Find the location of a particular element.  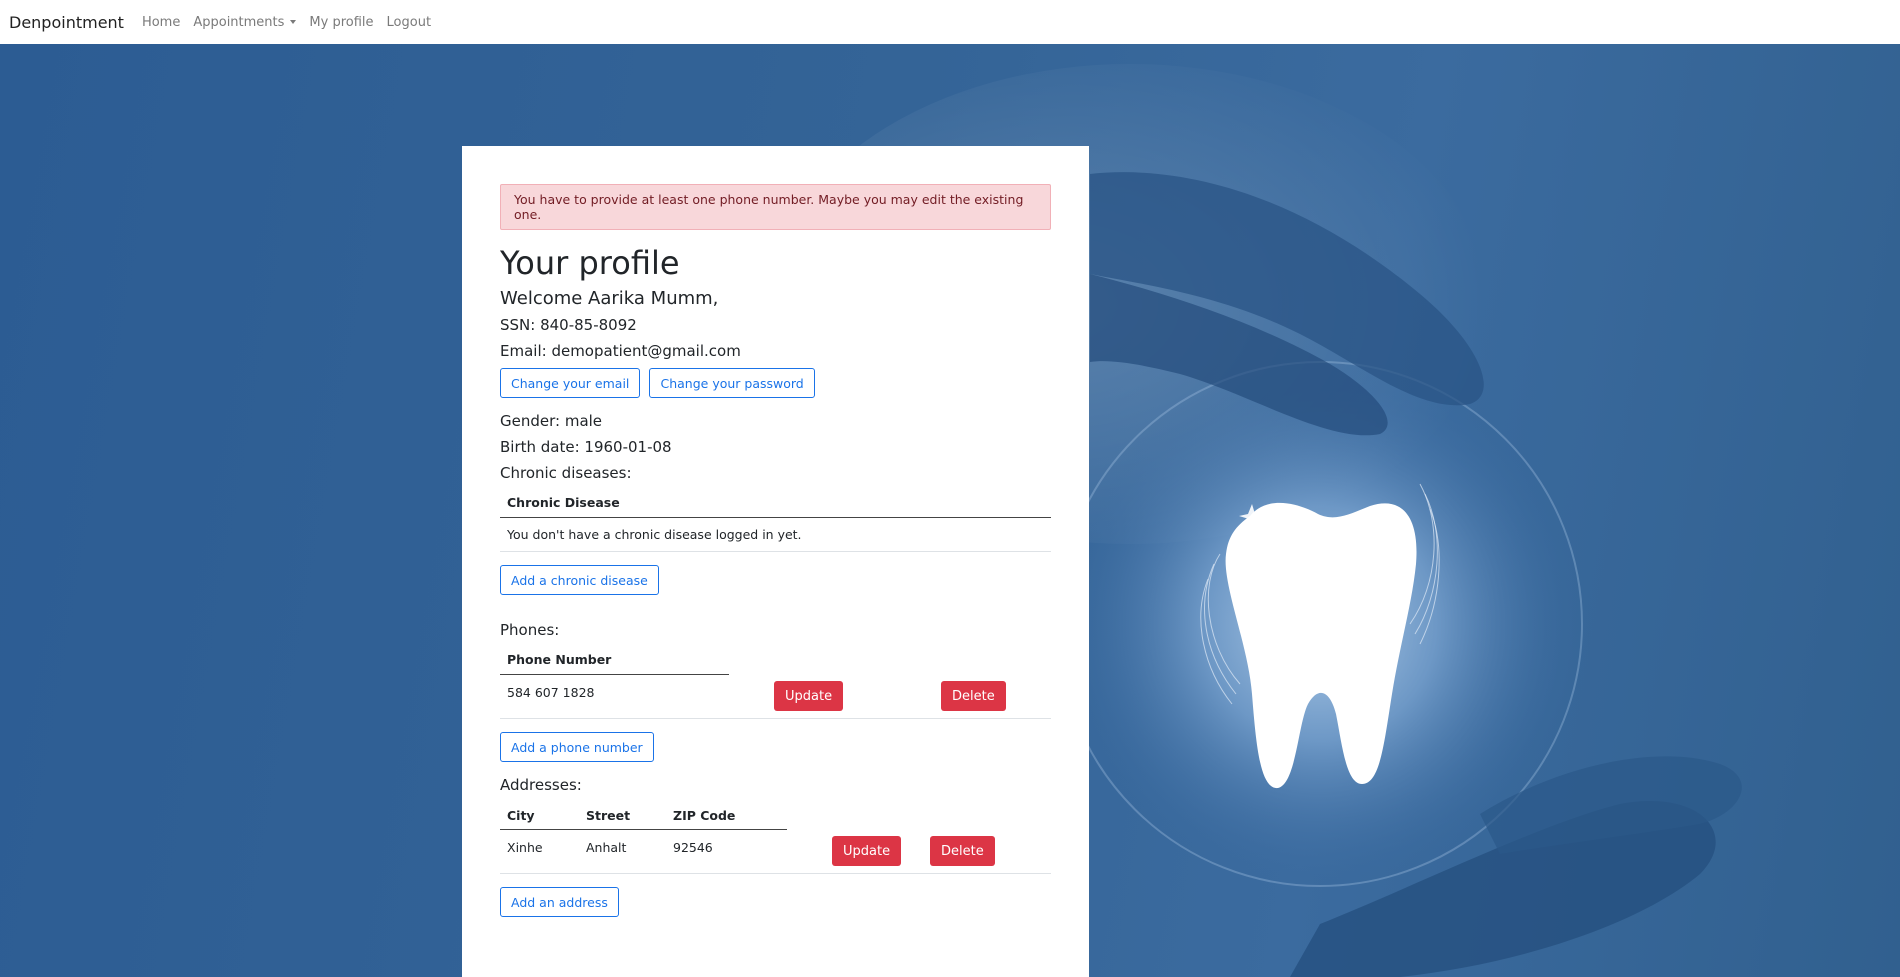

zip-code-header: ZIP Code is located at coordinates (704, 815).